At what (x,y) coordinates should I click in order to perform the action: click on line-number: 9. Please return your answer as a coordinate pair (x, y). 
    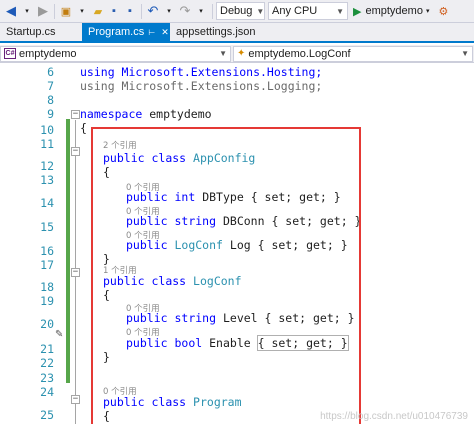
    Looking at the image, I should click on (50, 114).